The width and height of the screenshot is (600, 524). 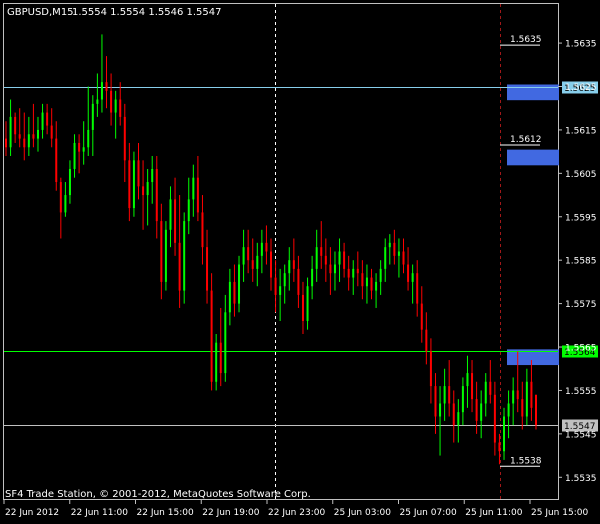 What do you see at coordinates (526, 461) in the screenshot?
I see `price-marker-label: 1.5538` at bounding box center [526, 461].